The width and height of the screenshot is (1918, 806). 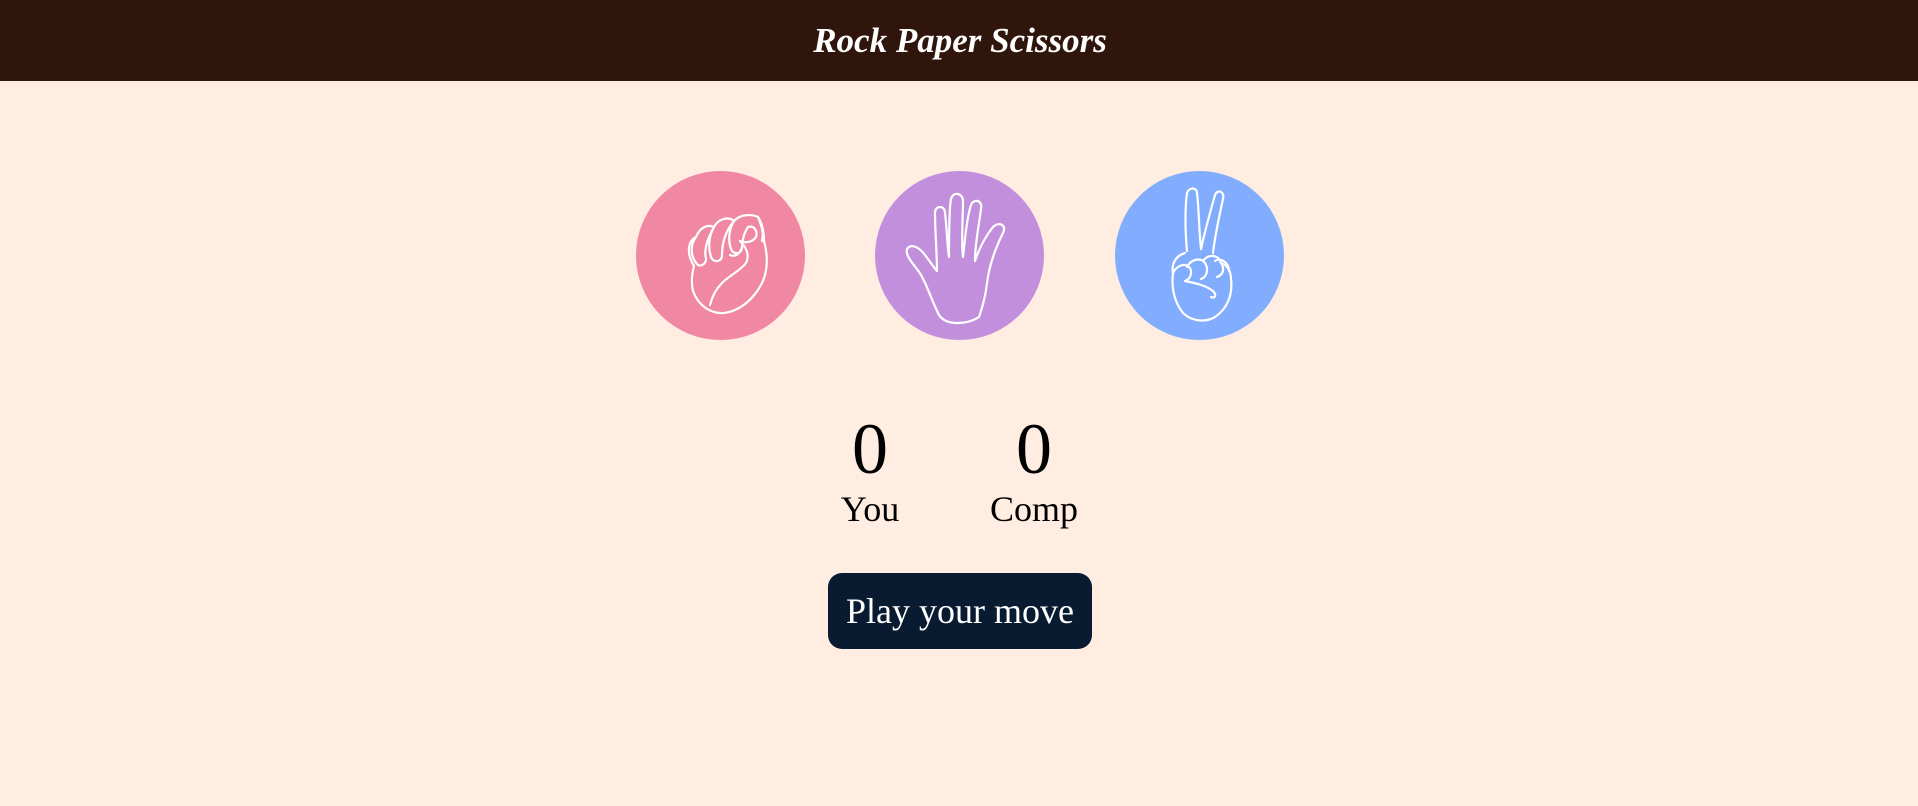 I want to click on paper-choice-button, so click(x=959, y=255).